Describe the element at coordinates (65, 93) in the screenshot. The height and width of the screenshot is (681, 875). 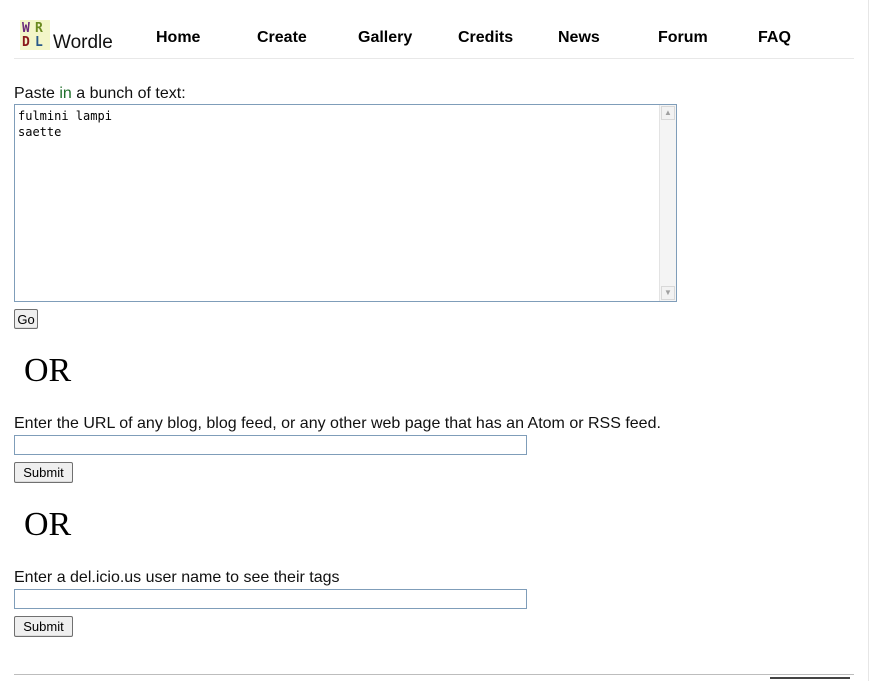
I see `paste-label-highlight: in` at that location.